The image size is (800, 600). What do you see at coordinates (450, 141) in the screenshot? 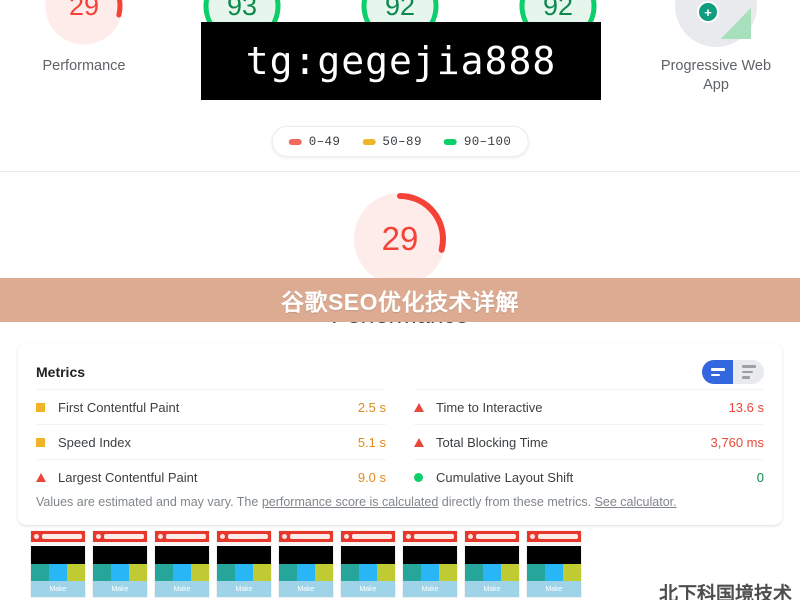
I see `legend-swatch-green` at bounding box center [450, 141].